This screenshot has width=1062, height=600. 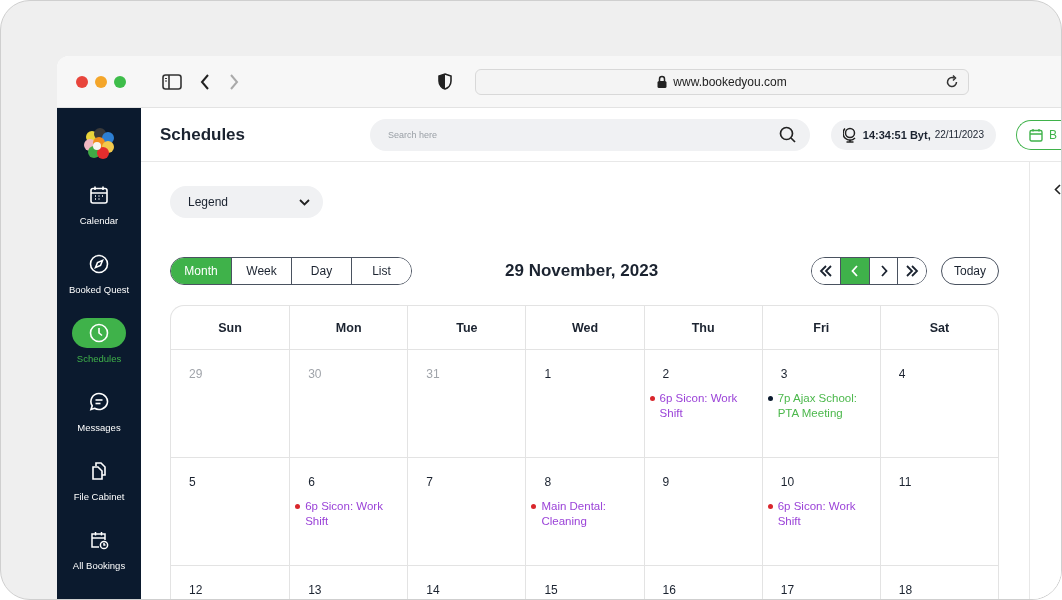 I want to click on search-icon, so click(x=787, y=134).